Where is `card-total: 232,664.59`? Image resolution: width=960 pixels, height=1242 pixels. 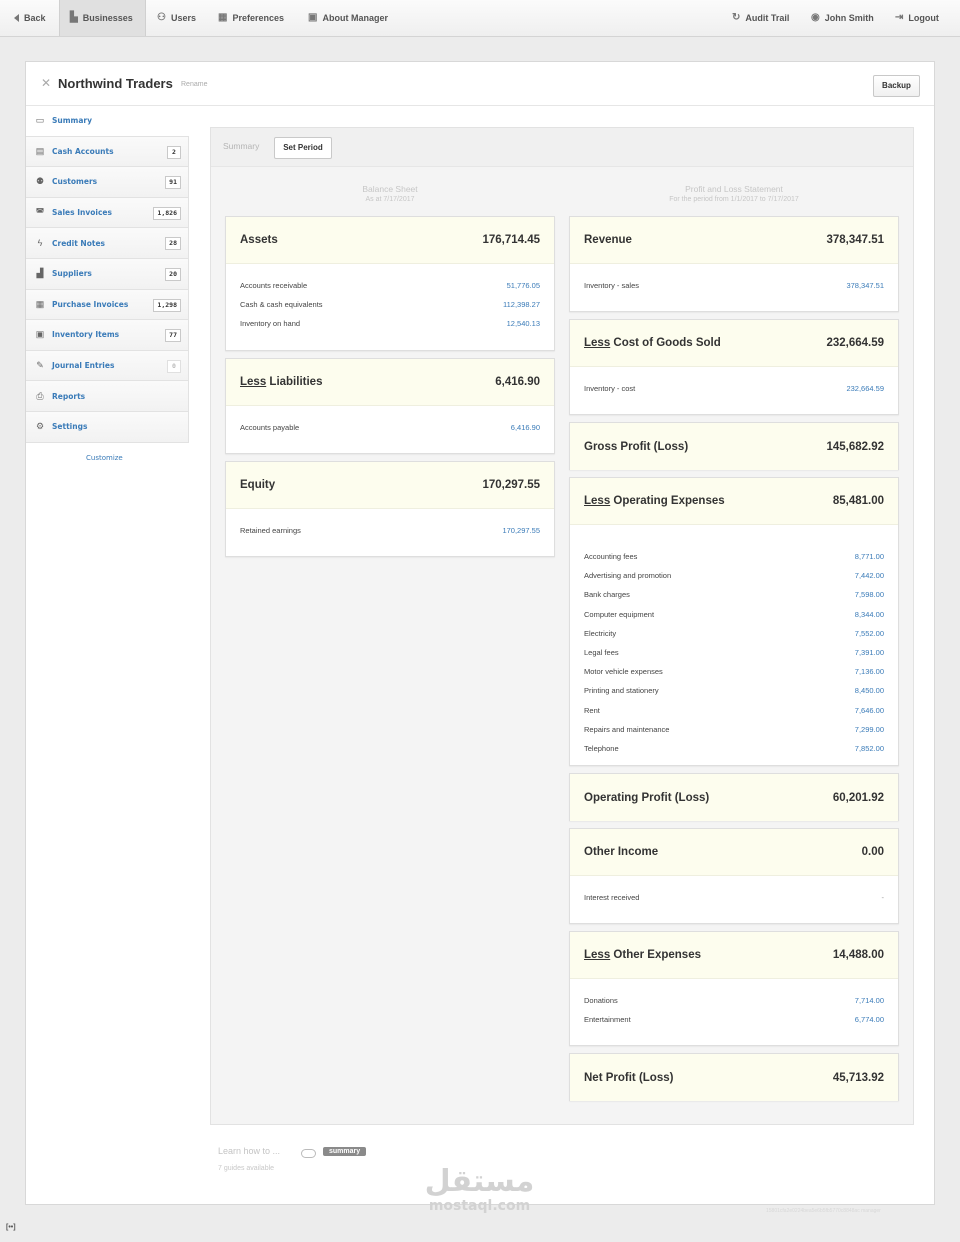 card-total: 232,664.59 is located at coordinates (855, 343).